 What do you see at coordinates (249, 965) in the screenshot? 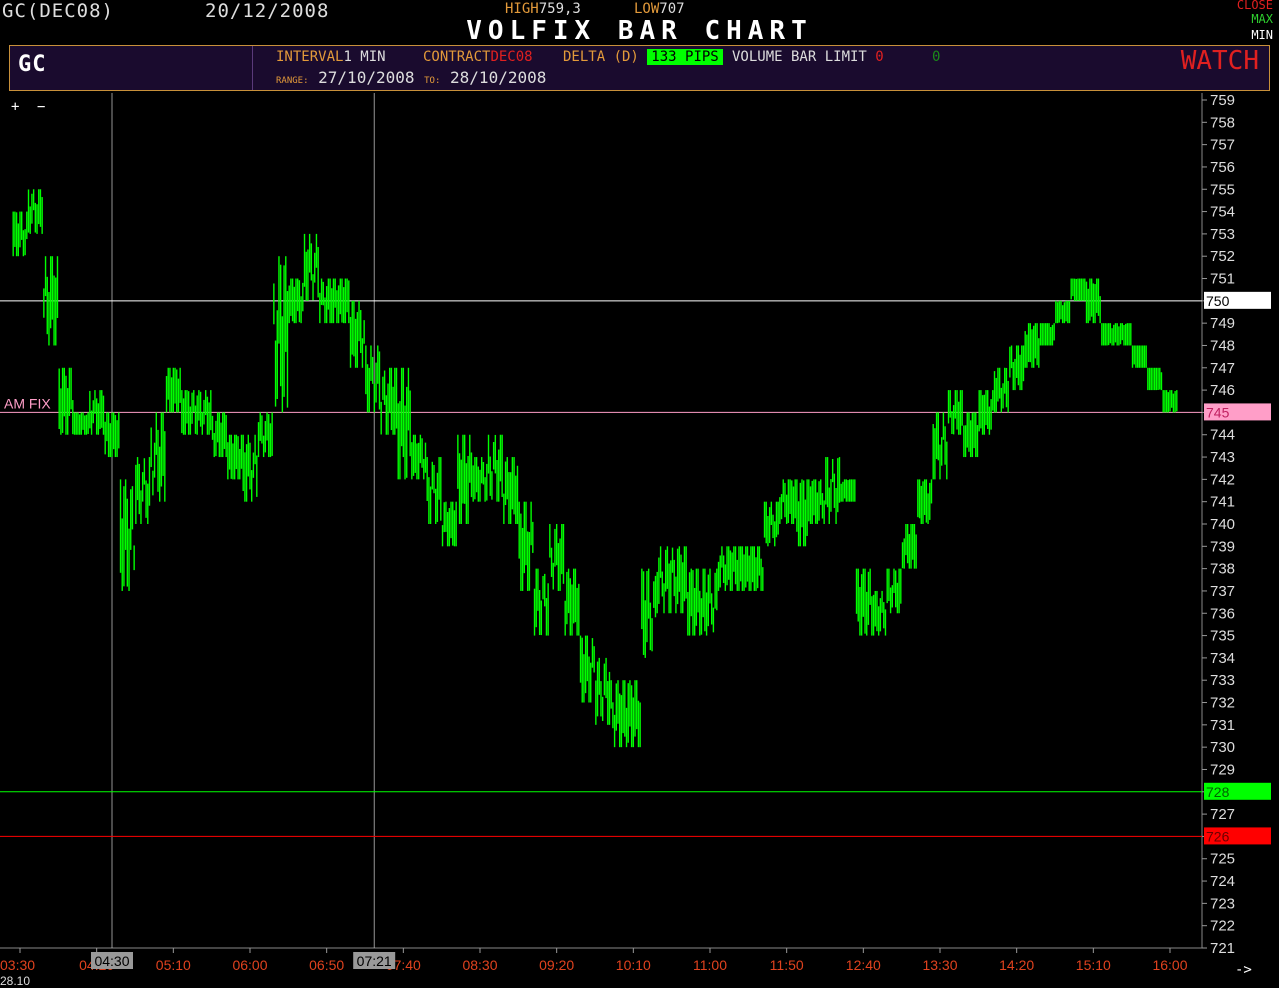
I see `x-tick-label: 06:00` at bounding box center [249, 965].